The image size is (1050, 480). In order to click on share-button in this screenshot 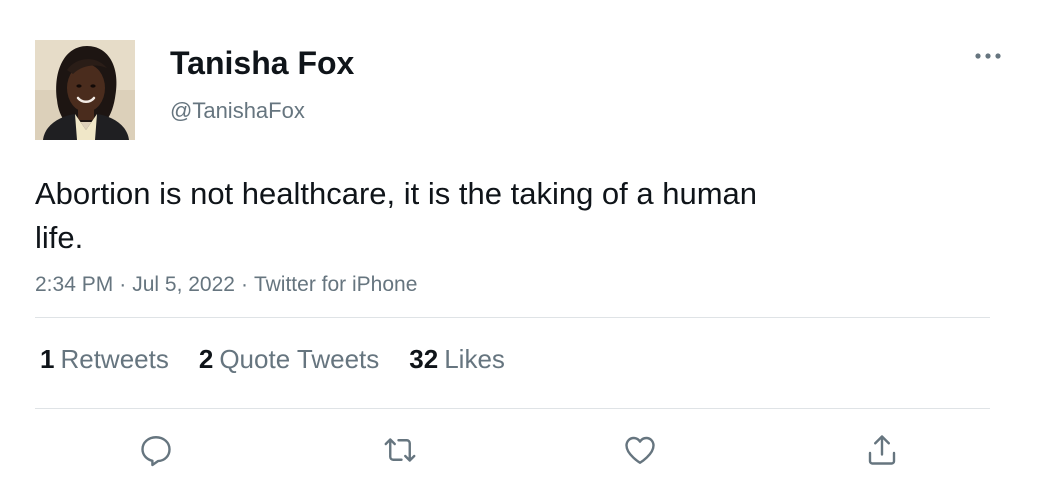, I will do `click(882, 450)`.